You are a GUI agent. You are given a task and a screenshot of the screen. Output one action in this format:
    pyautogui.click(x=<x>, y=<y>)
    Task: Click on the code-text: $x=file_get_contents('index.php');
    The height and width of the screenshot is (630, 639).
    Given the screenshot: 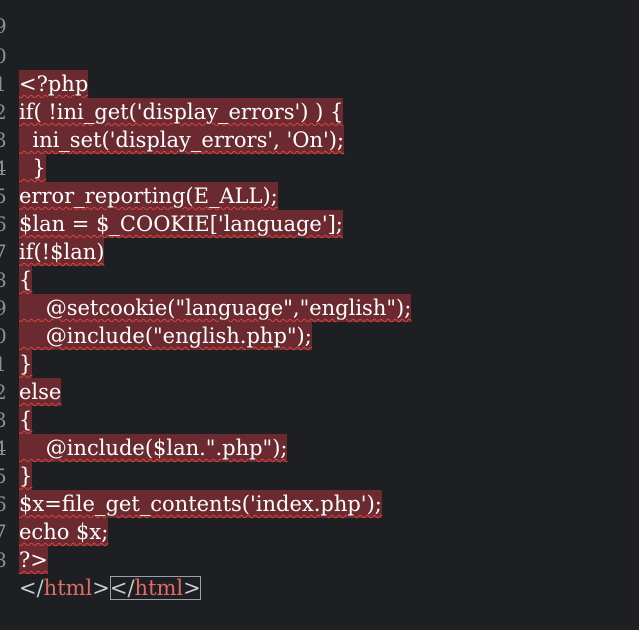 What is the action you would take?
    pyautogui.click(x=200, y=504)
    